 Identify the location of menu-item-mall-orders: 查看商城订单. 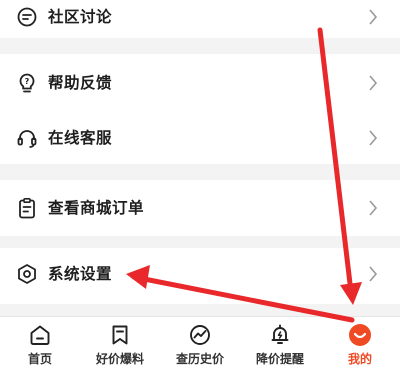
(200, 208).